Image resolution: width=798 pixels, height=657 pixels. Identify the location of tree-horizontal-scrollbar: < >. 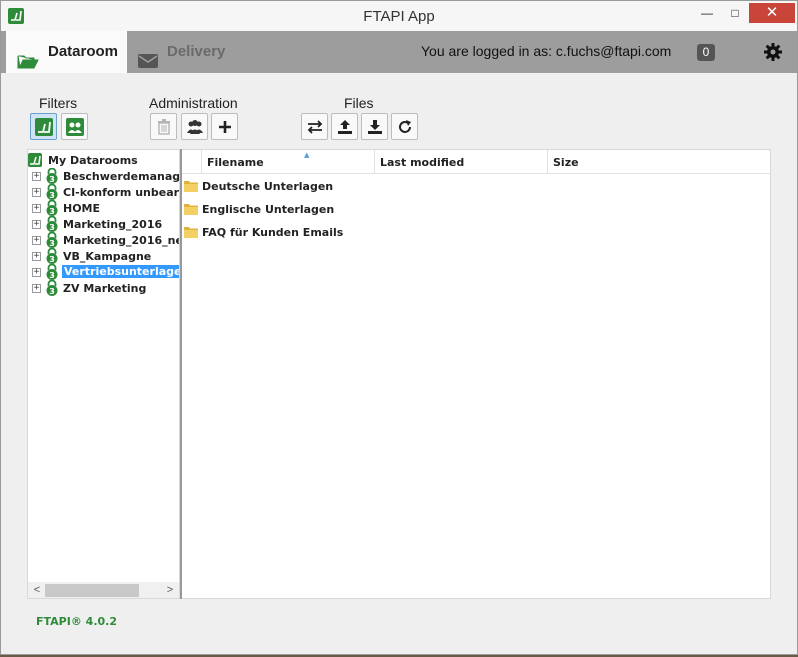
(103, 590).